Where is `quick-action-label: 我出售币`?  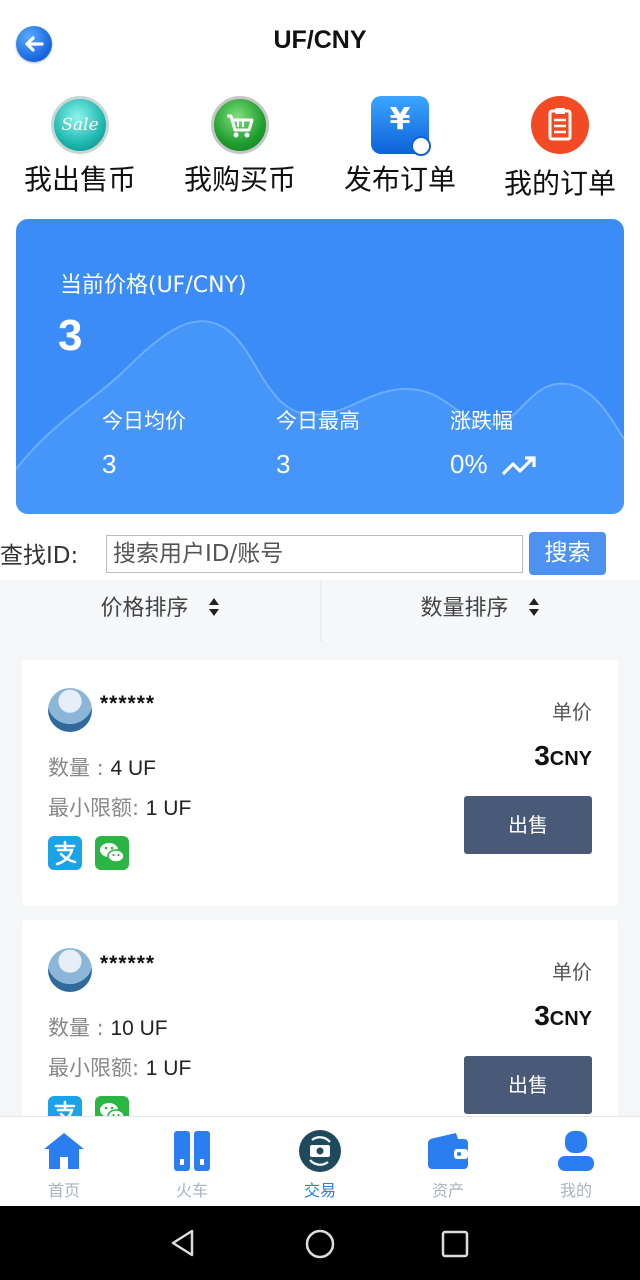
quick-action-label: 我出售币 is located at coordinates (79, 179).